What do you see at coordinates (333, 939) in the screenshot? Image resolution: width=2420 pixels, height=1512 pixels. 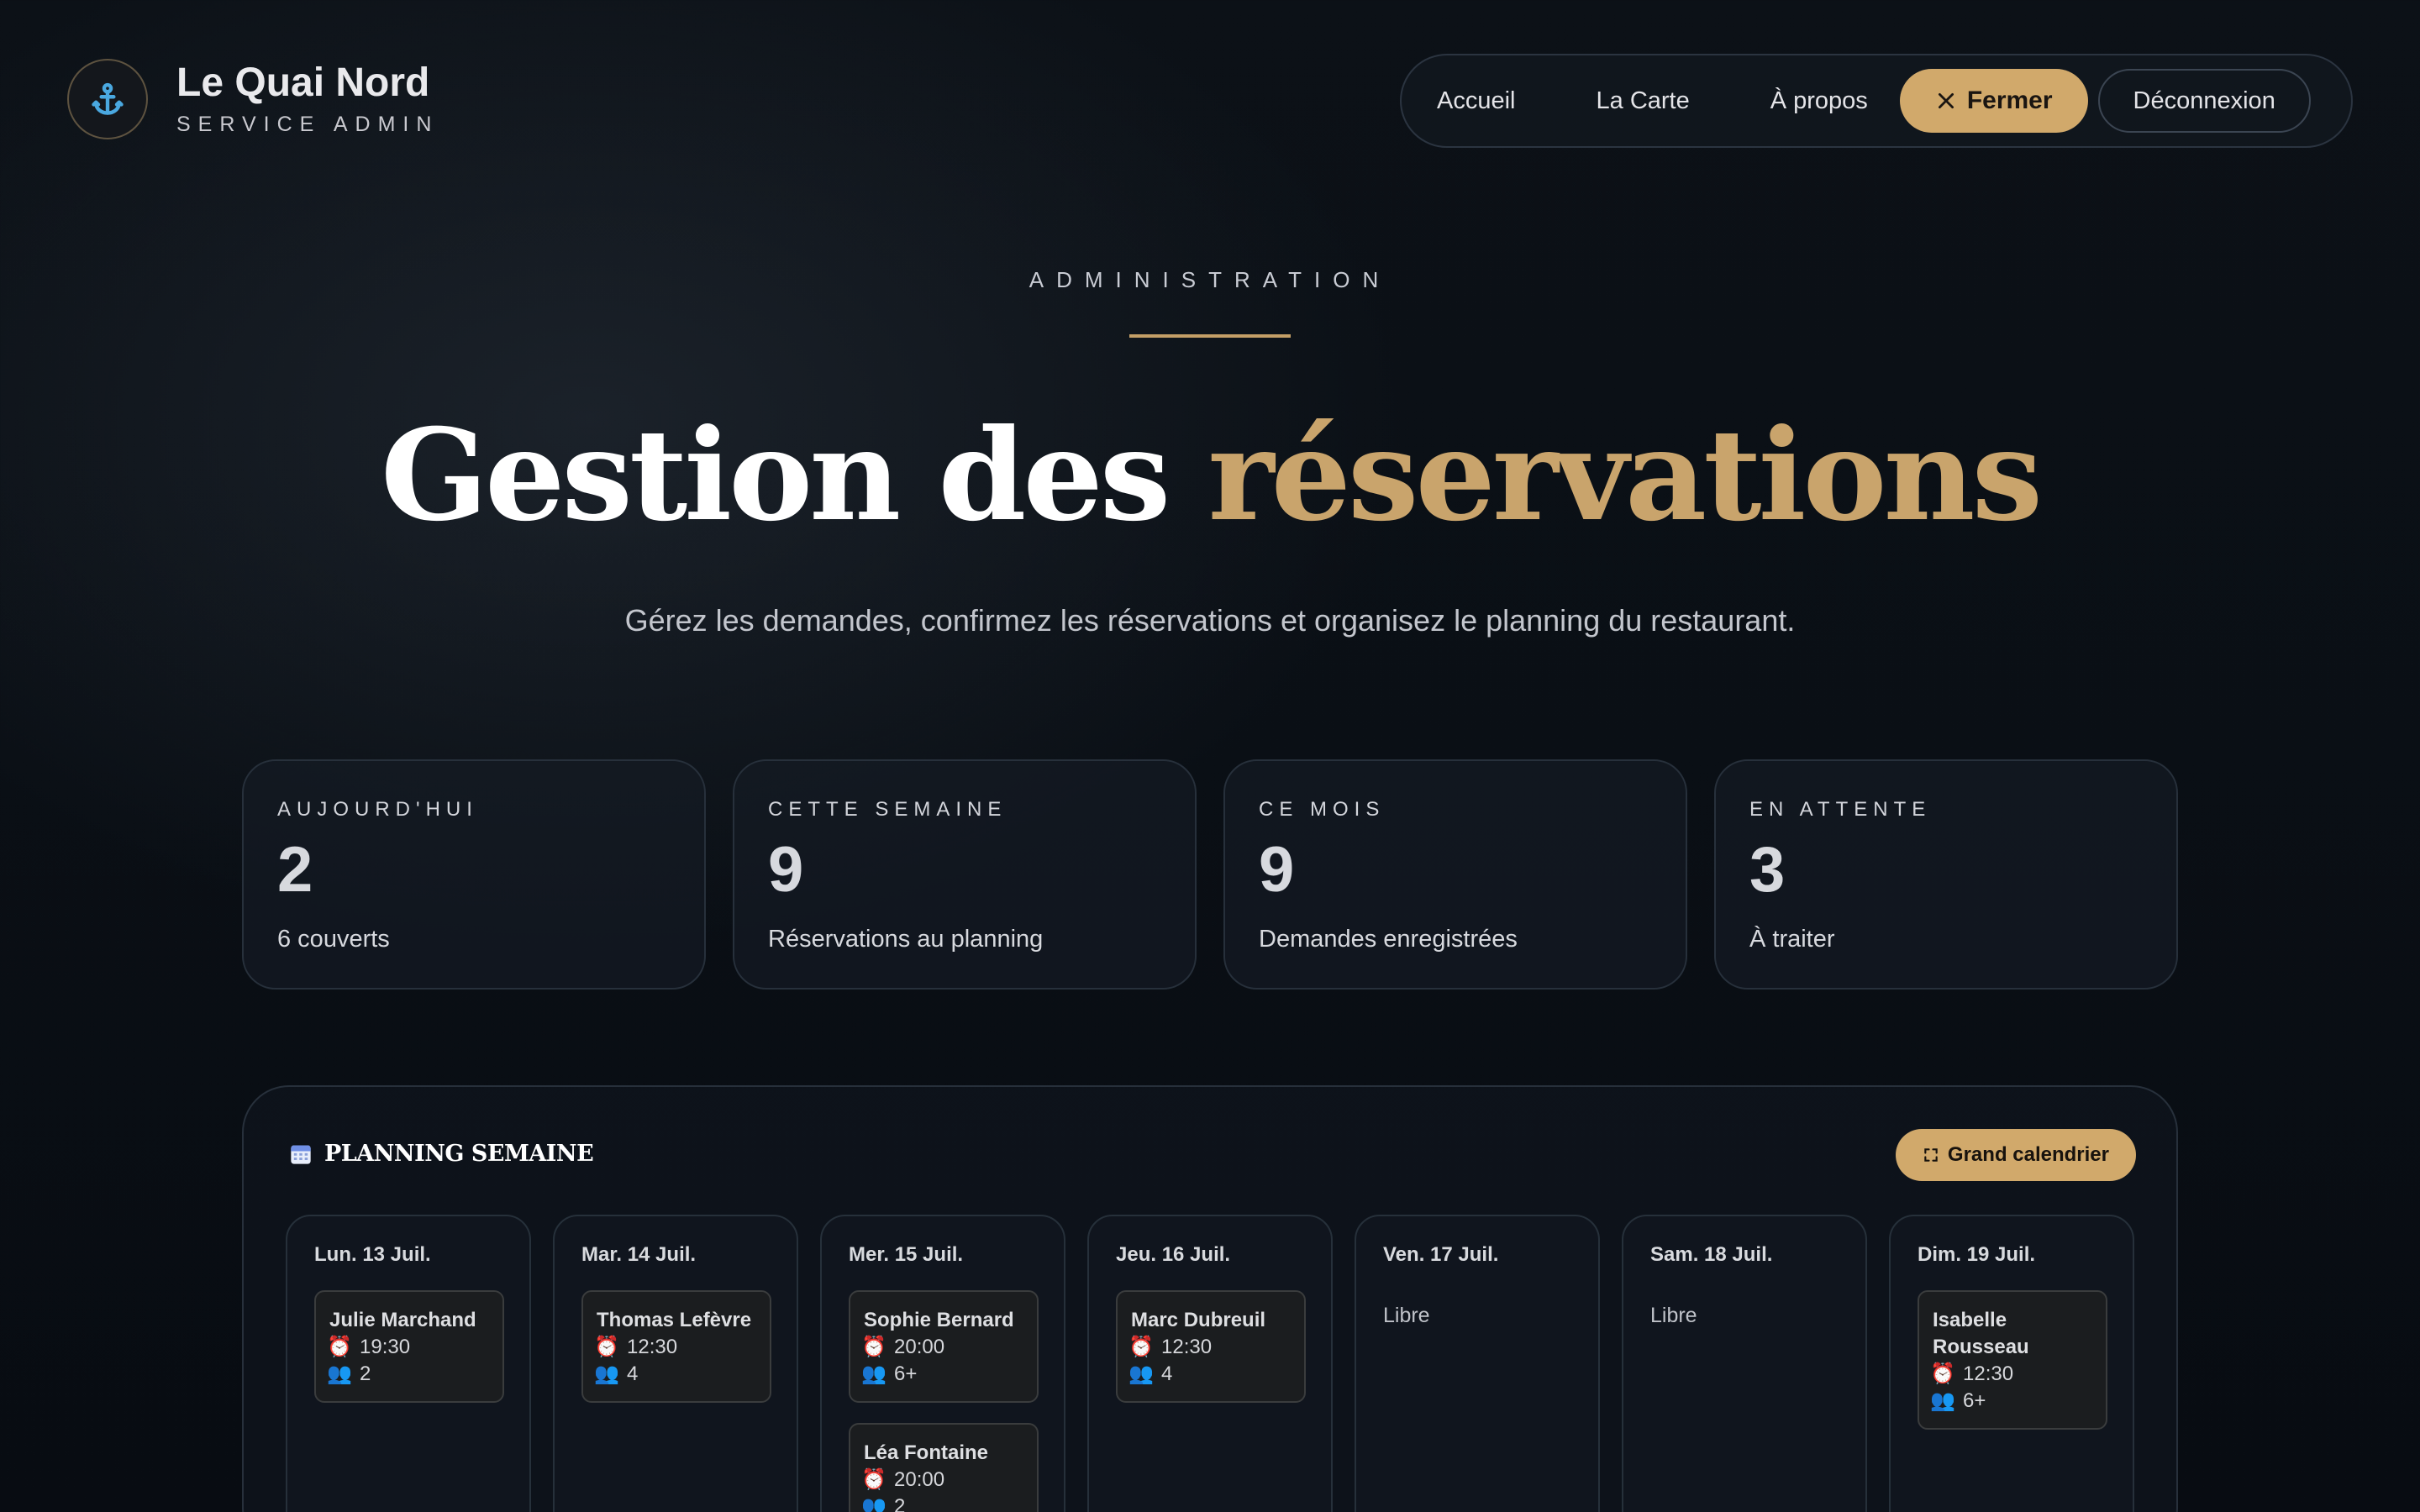 I see `stat-description: 6 couverts` at bounding box center [333, 939].